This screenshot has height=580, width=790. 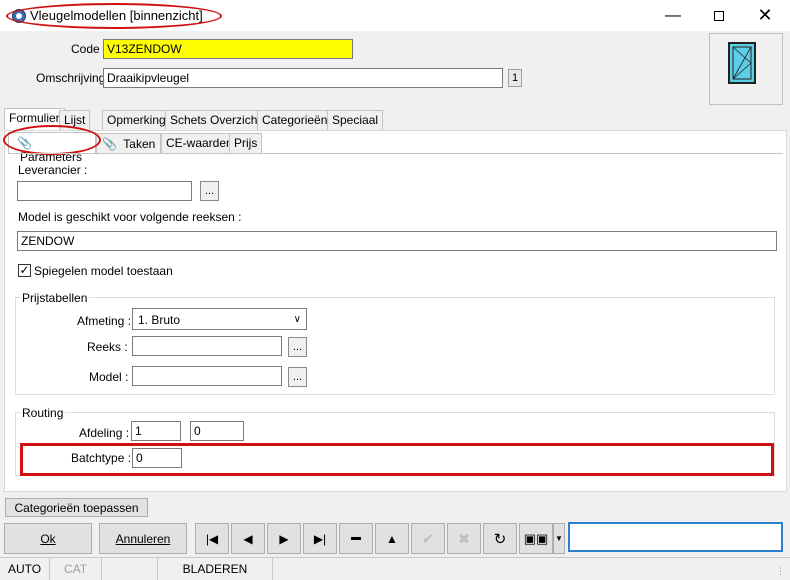 I want to click on maximize-button, so click(x=719, y=15).